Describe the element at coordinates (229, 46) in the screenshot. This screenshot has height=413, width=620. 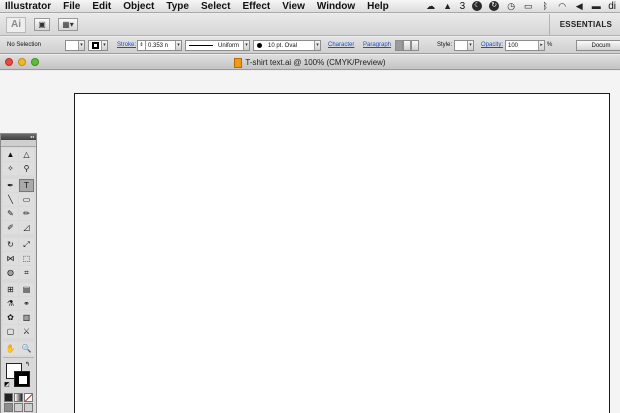
I see `profile-label: Uniform` at that location.